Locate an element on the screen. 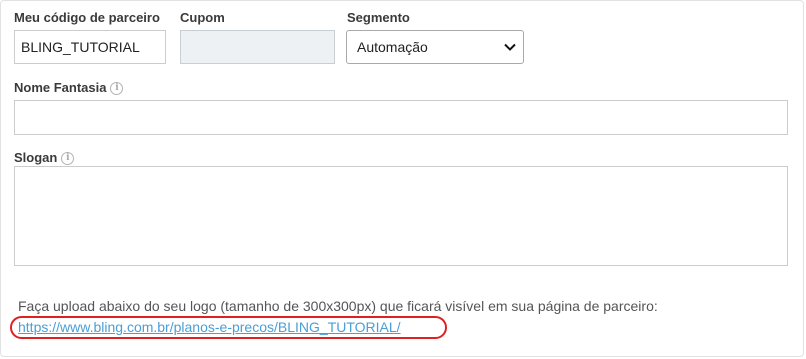 This screenshot has width=806, height=359. trade-name-label-row: Nome Fantasia i is located at coordinates (69, 88).